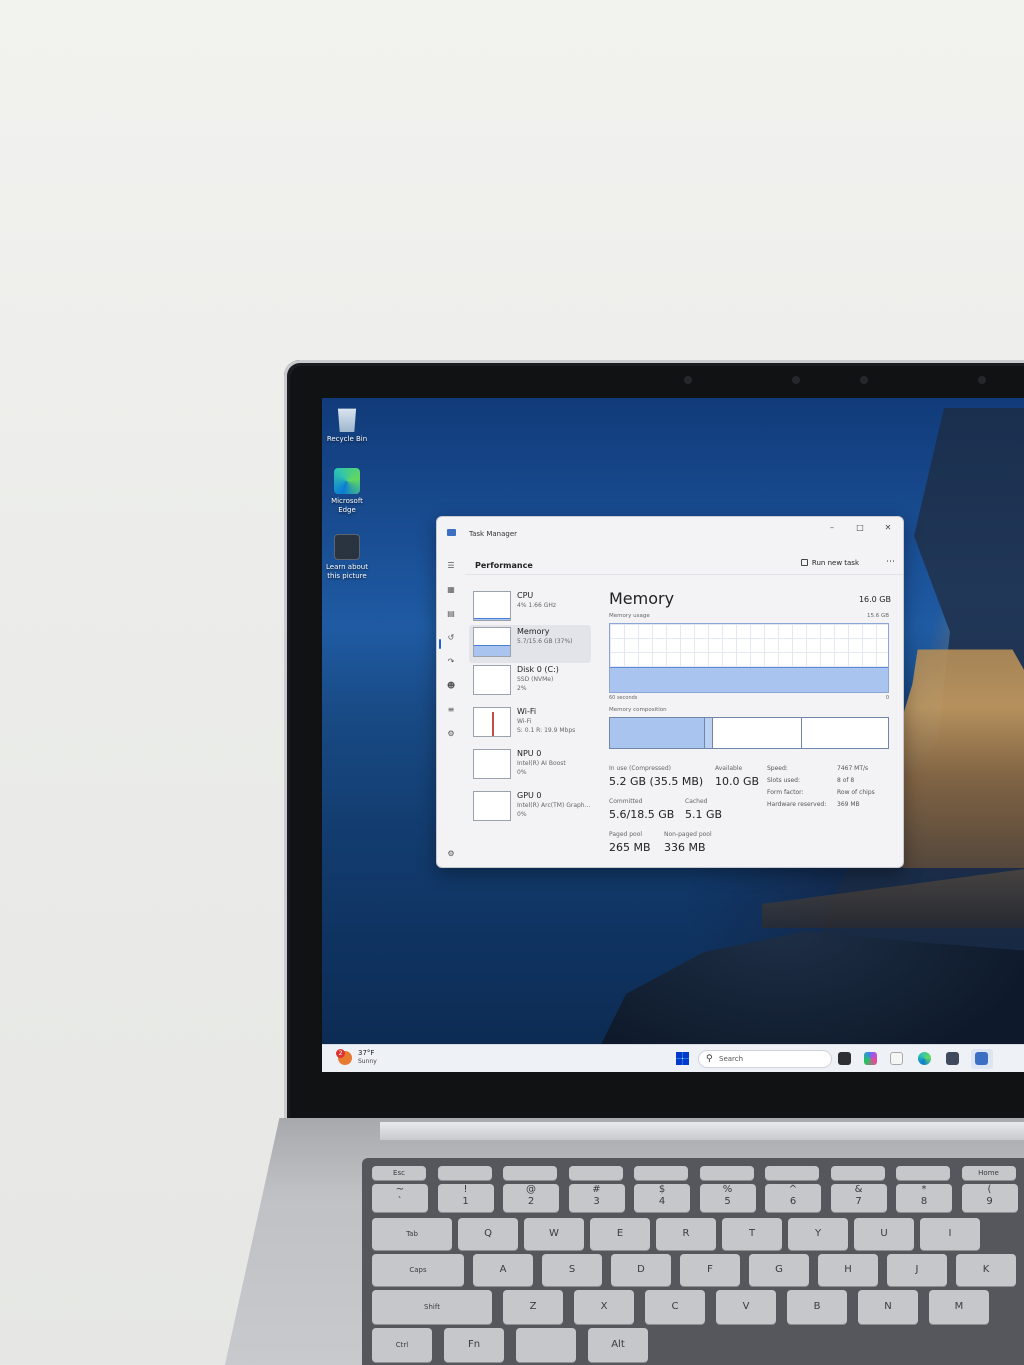 This screenshot has width=1024, height=1365. I want to click on store-icon, so click(952, 1058).